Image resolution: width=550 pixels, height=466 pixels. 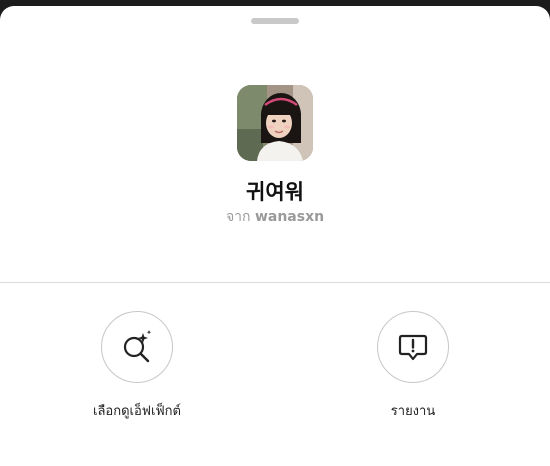 What do you see at coordinates (275, 21) in the screenshot?
I see `sheet-grabber-handle` at bounding box center [275, 21].